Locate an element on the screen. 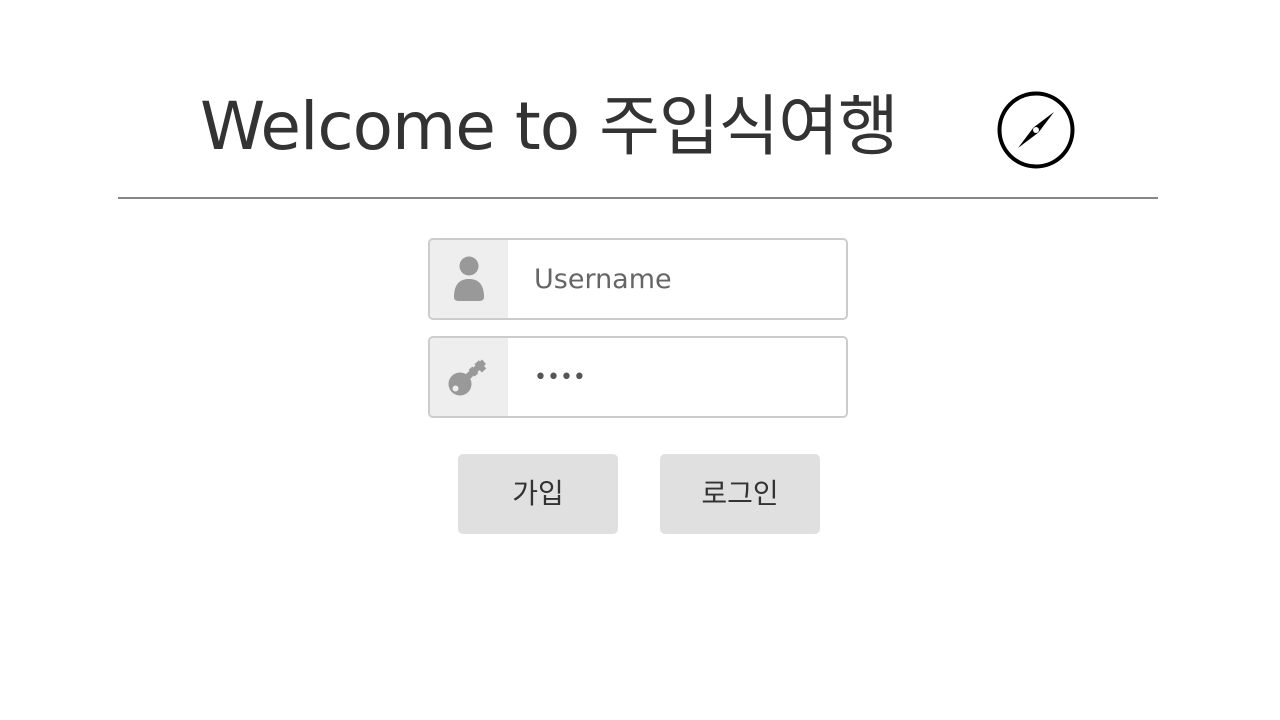 The height and width of the screenshot is (720, 1280). password-field is located at coordinates (638, 377).